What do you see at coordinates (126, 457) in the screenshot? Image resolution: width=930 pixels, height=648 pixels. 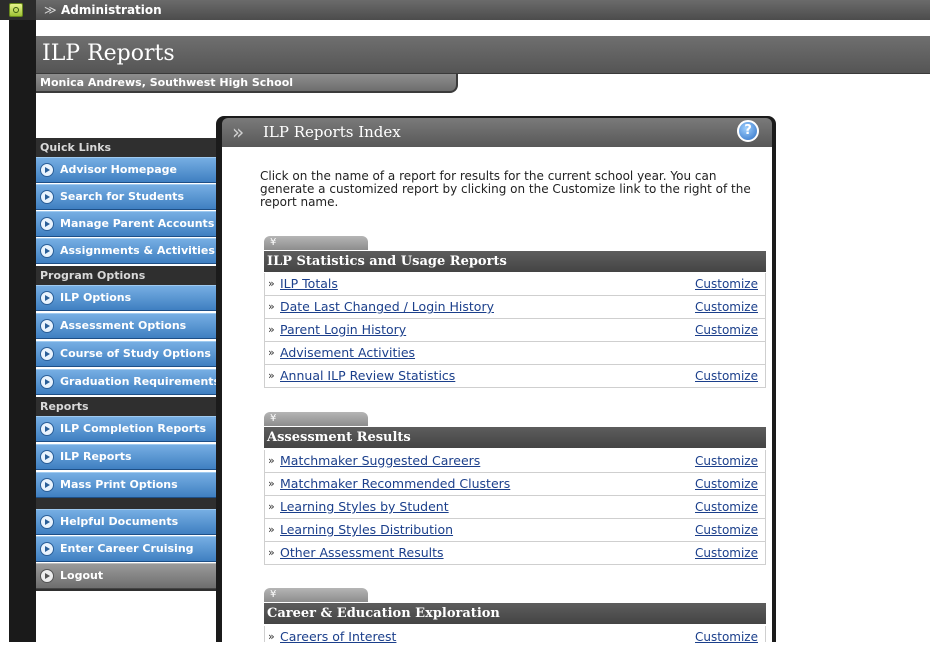 I see `sidebar-item-ilp-reports: ILP Reports` at bounding box center [126, 457].